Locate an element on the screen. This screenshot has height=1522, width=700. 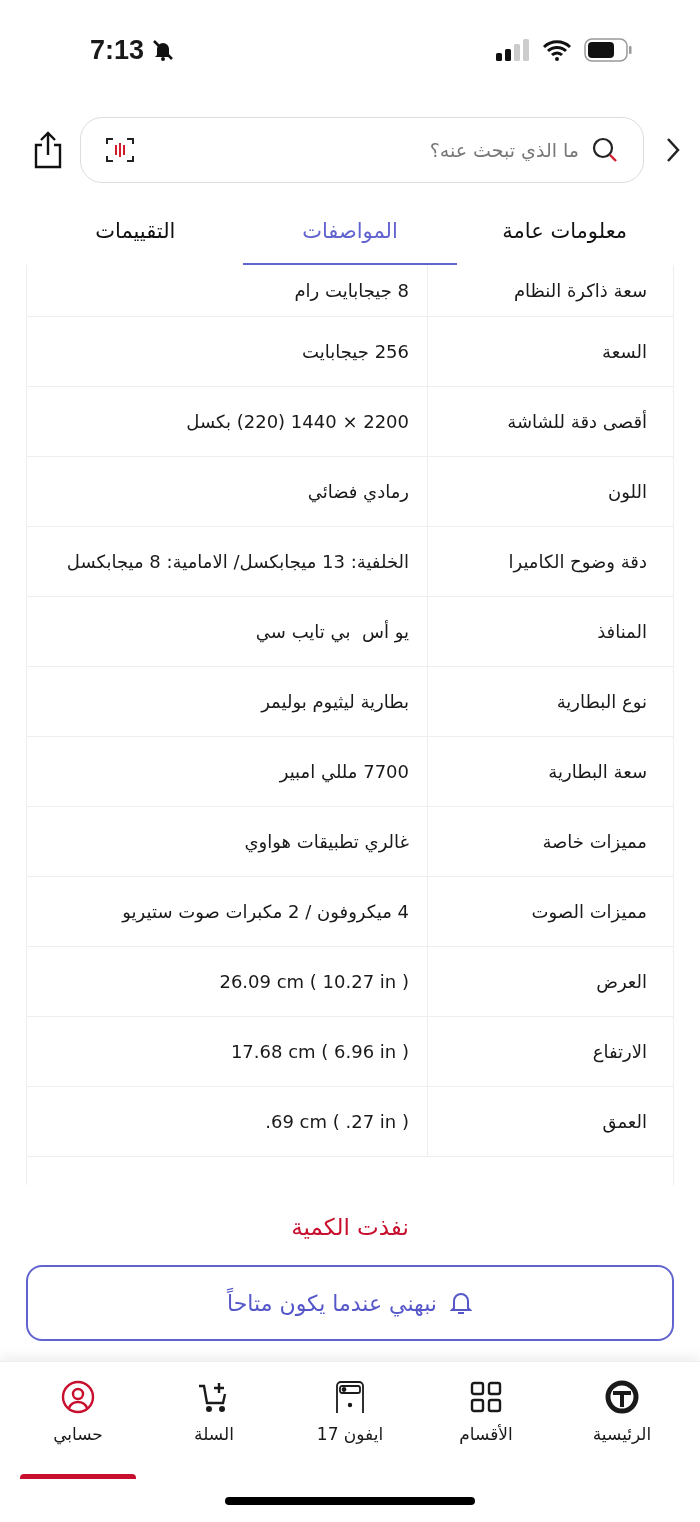
spec-value: رمادي فضائي is located at coordinates (358, 492).